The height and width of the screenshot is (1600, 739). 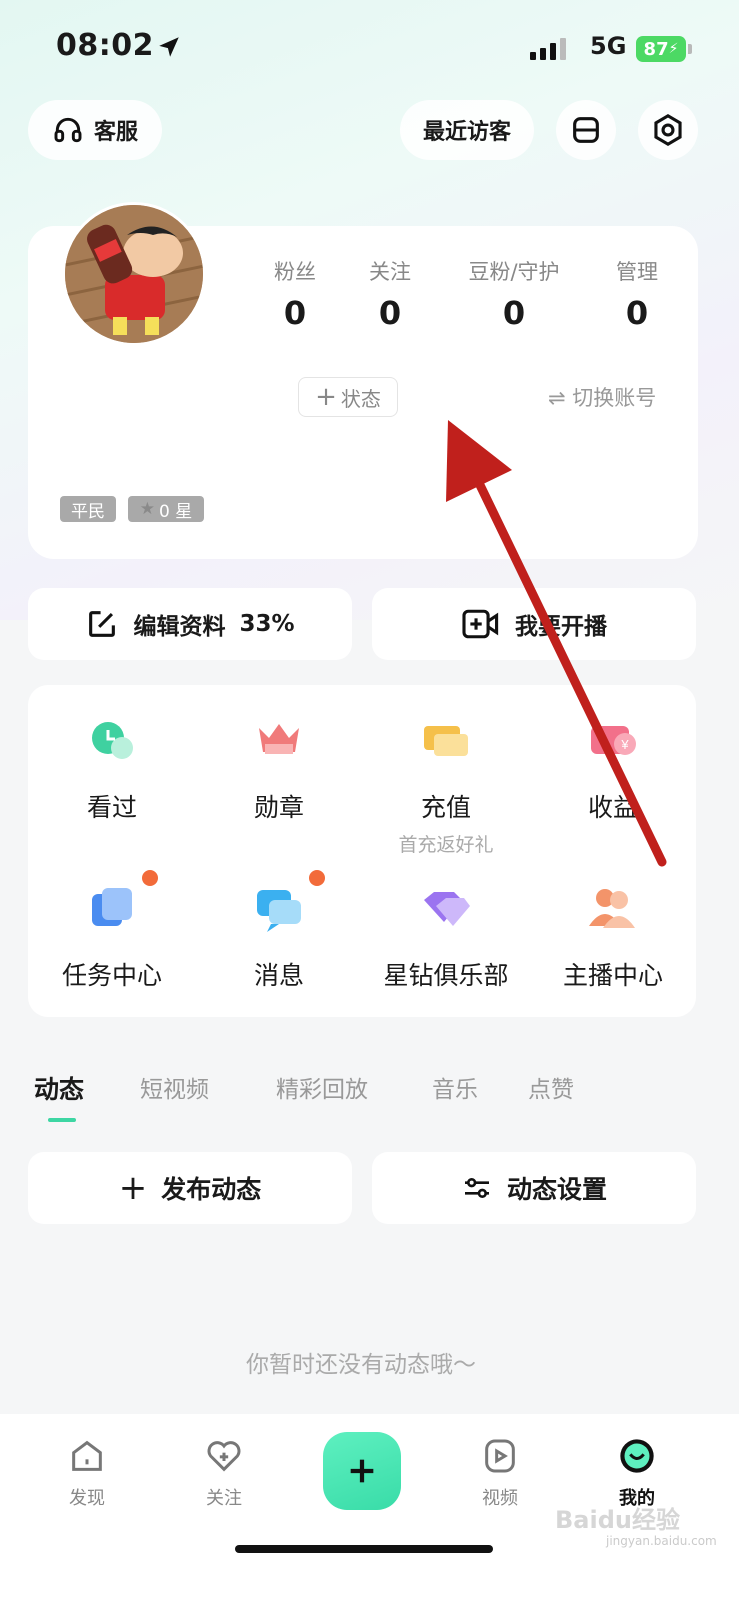 I want to click on stat-fans-guard: 豆粉/守护 0, so click(x=514, y=294).